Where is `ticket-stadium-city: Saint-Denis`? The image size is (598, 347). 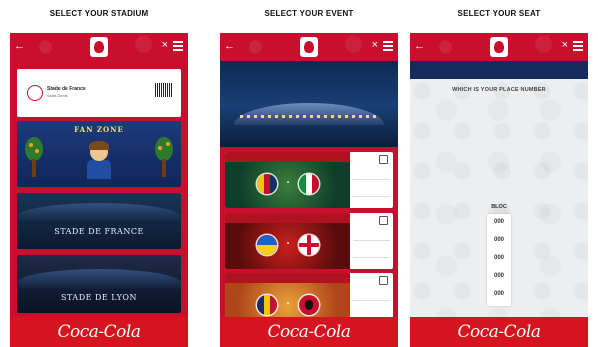
ticket-stadium-city: Saint-Denis is located at coordinates (57, 95).